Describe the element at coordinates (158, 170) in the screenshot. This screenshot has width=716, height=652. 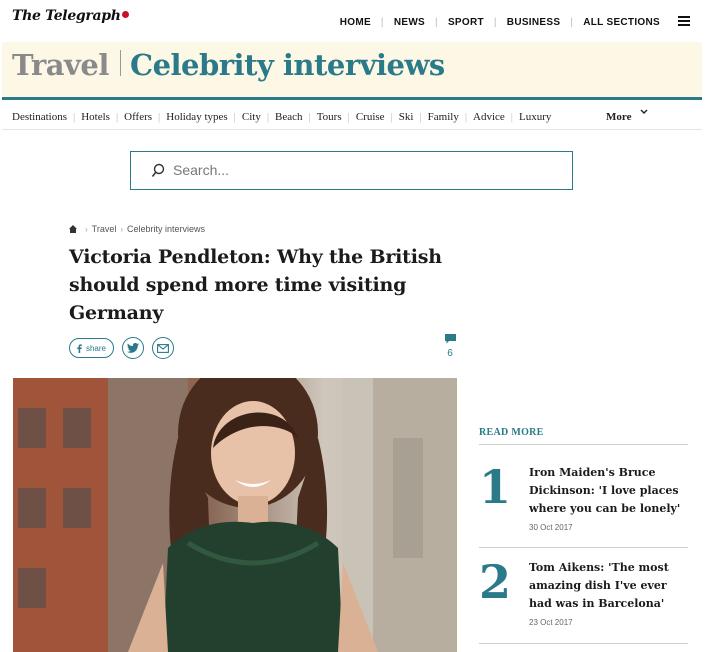
I see `search-icon` at that location.